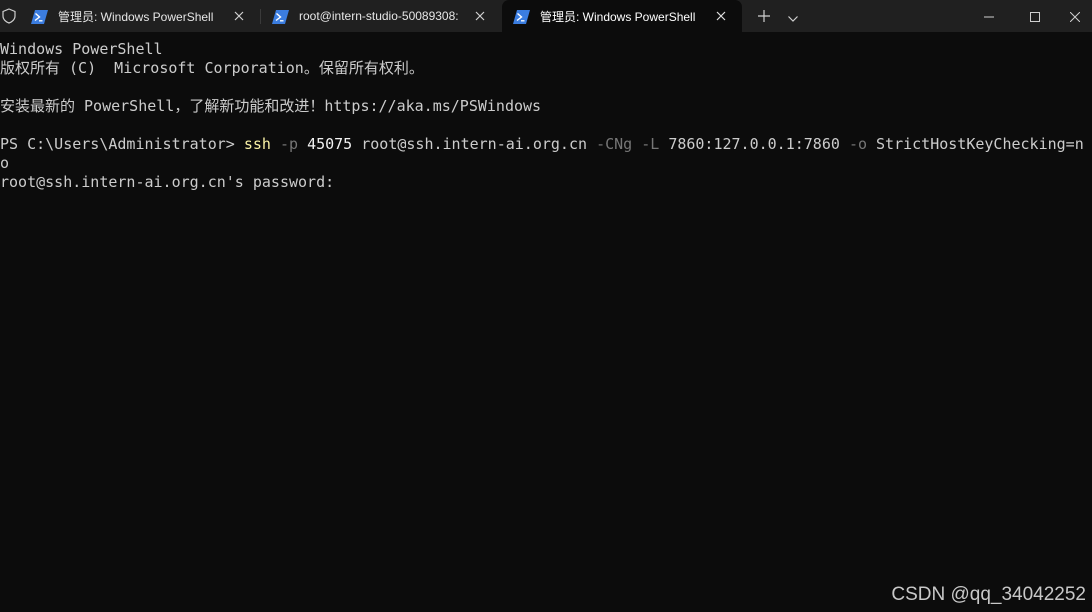  I want to click on option-o: -o, so click(857, 144).